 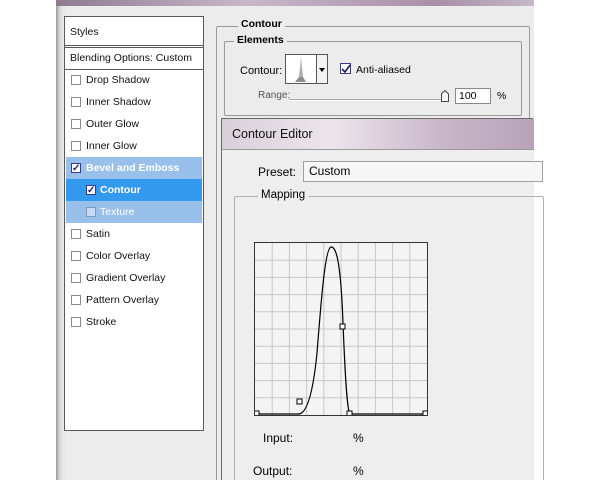 I want to click on style-item-label: Satin, so click(x=98, y=234).